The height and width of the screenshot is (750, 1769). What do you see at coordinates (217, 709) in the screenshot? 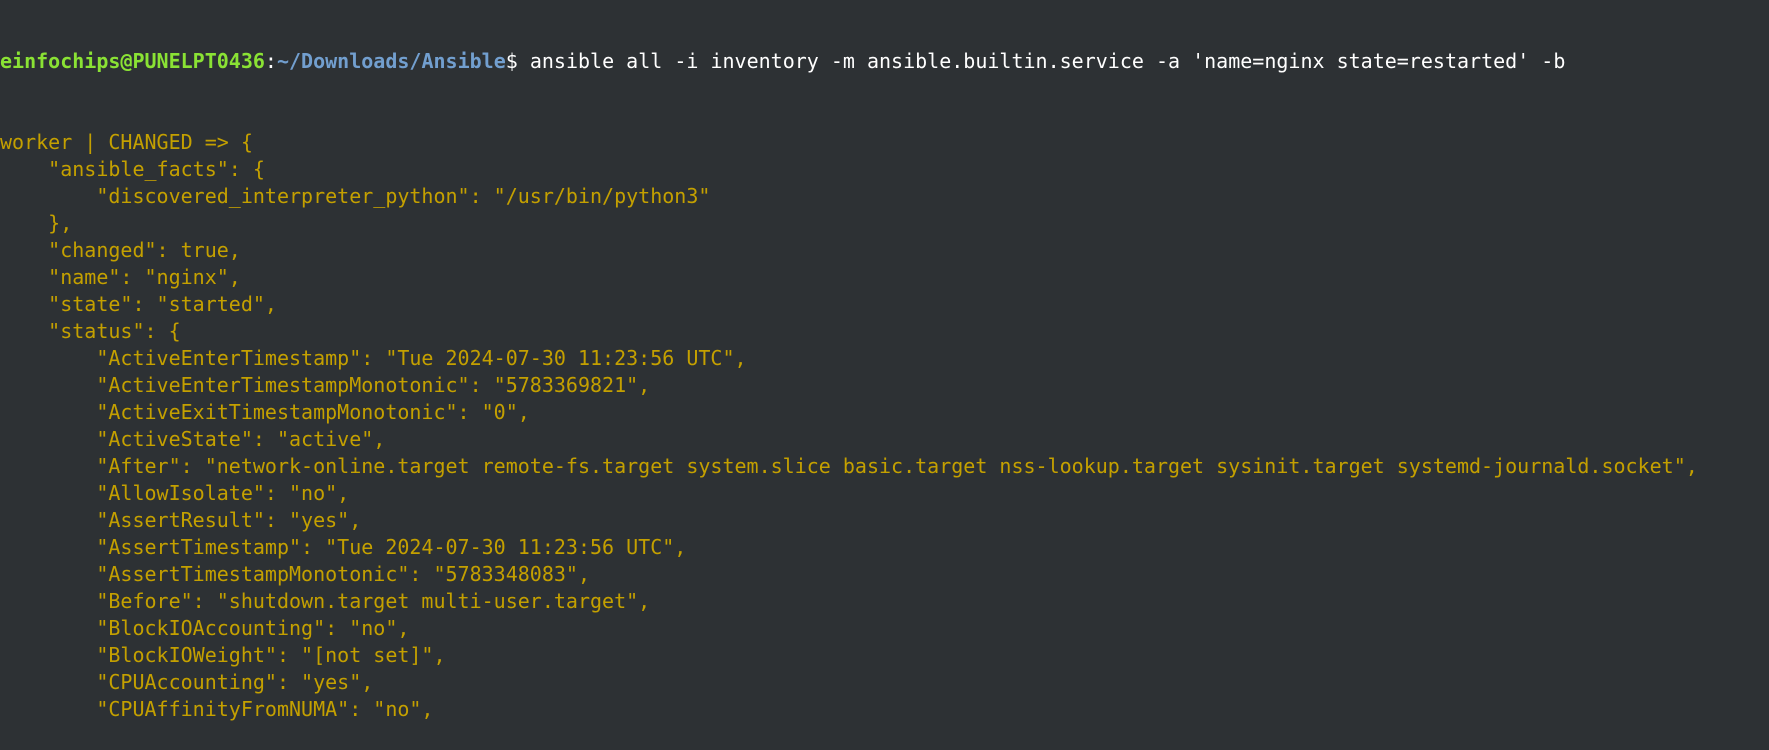
I see `output-line: "CPUAffinityFromNUMA": "no",` at bounding box center [217, 709].